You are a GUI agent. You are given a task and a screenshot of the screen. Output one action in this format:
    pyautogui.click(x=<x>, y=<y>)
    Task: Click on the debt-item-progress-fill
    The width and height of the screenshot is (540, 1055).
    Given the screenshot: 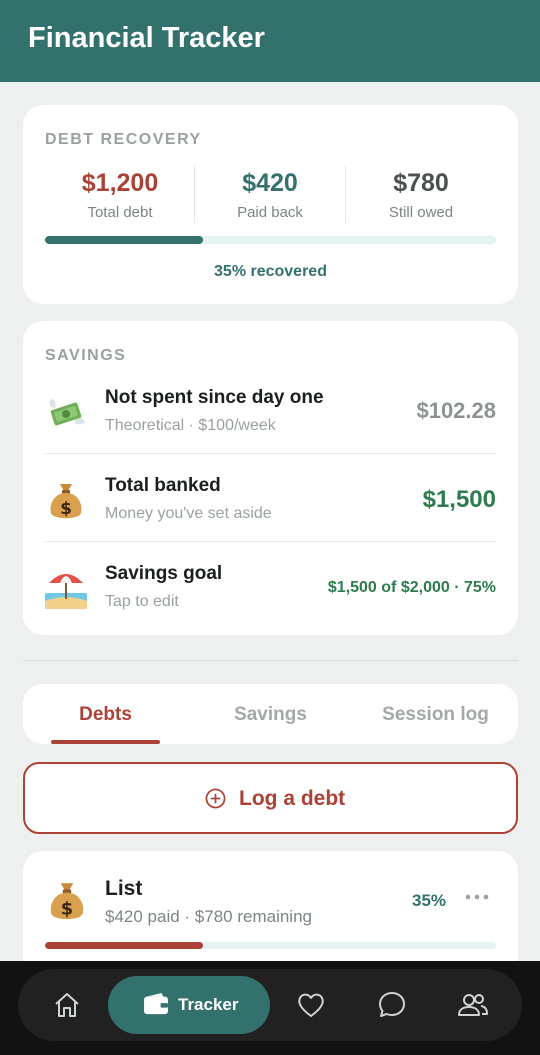 What is the action you would take?
    pyautogui.click(x=124, y=945)
    